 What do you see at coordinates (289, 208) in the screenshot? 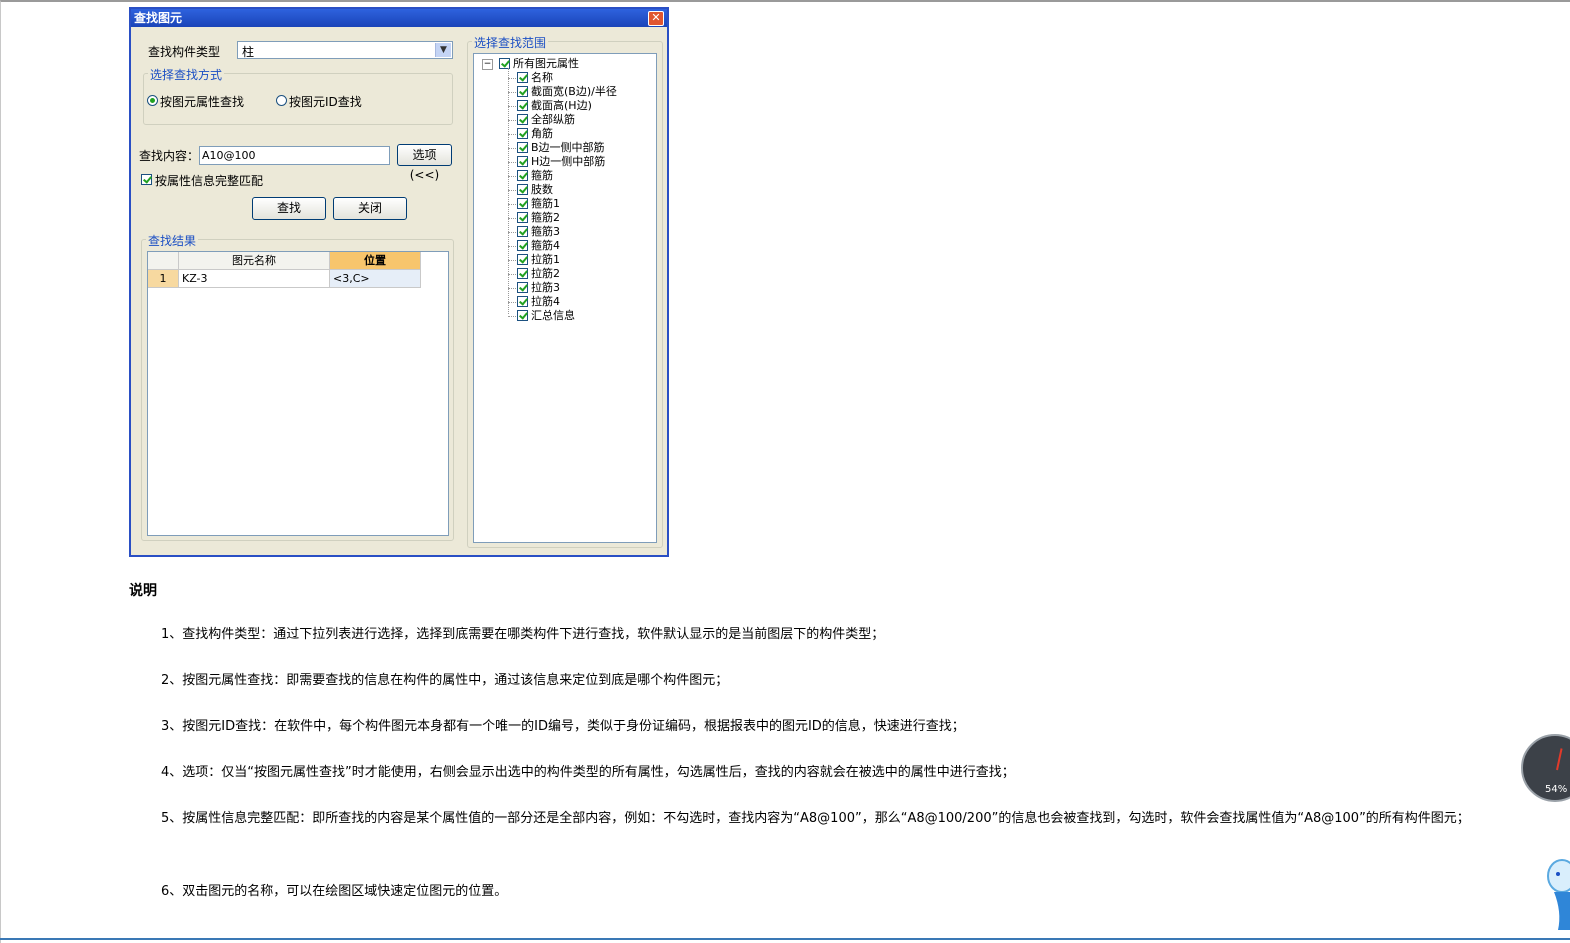
I see `find-button: 查找` at bounding box center [289, 208].